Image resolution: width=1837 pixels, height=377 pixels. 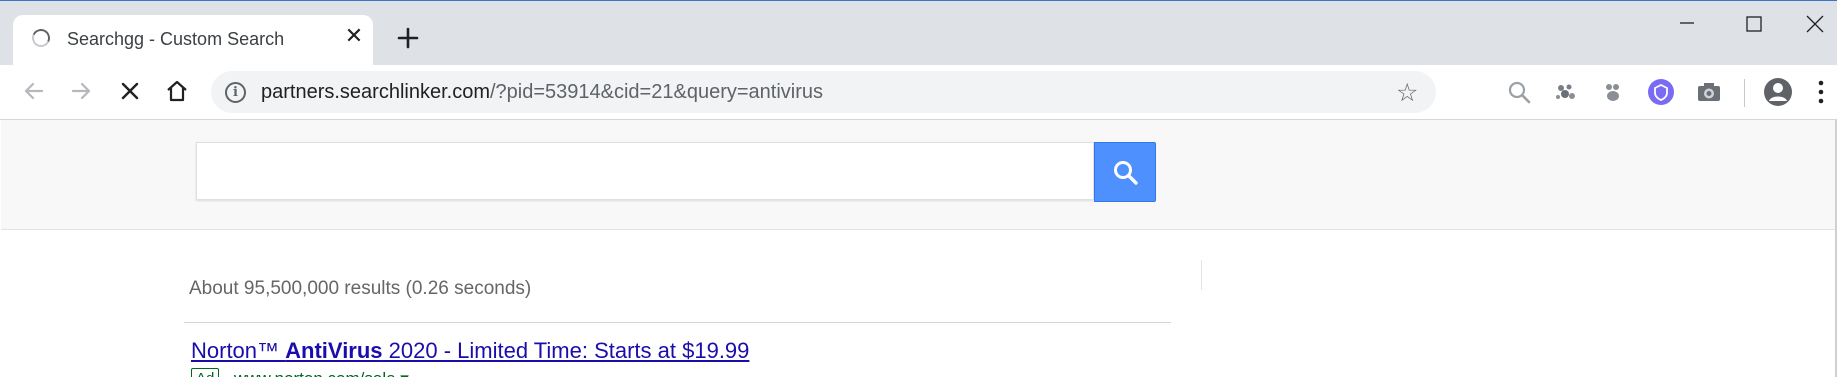 What do you see at coordinates (1778, 92) in the screenshot?
I see `profile-avatar-icon` at bounding box center [1778, 92].